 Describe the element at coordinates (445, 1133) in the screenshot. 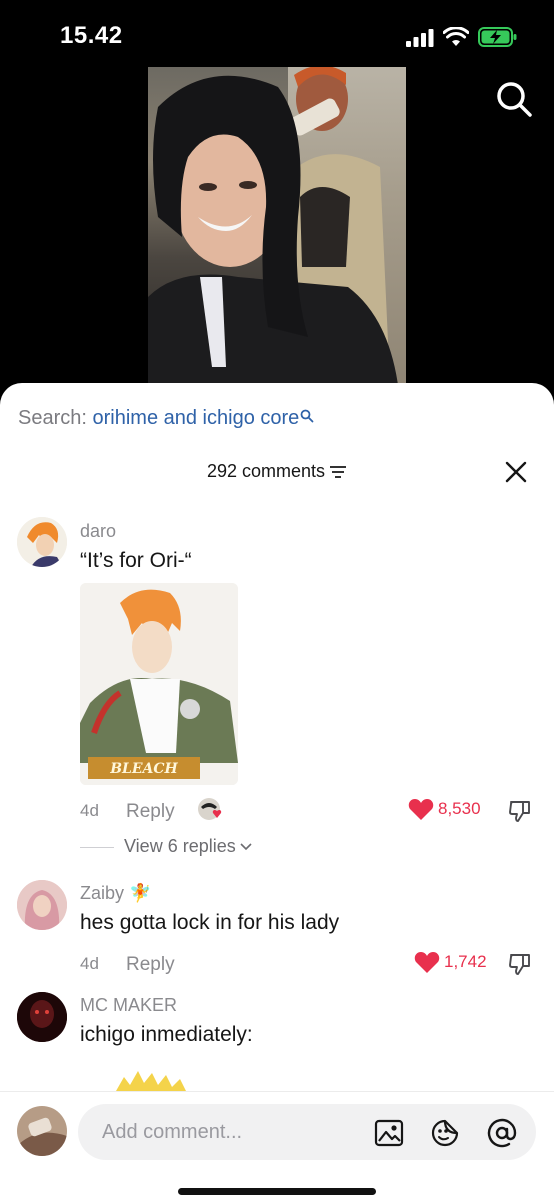

I see `emoji-sticker-icon` at that location.